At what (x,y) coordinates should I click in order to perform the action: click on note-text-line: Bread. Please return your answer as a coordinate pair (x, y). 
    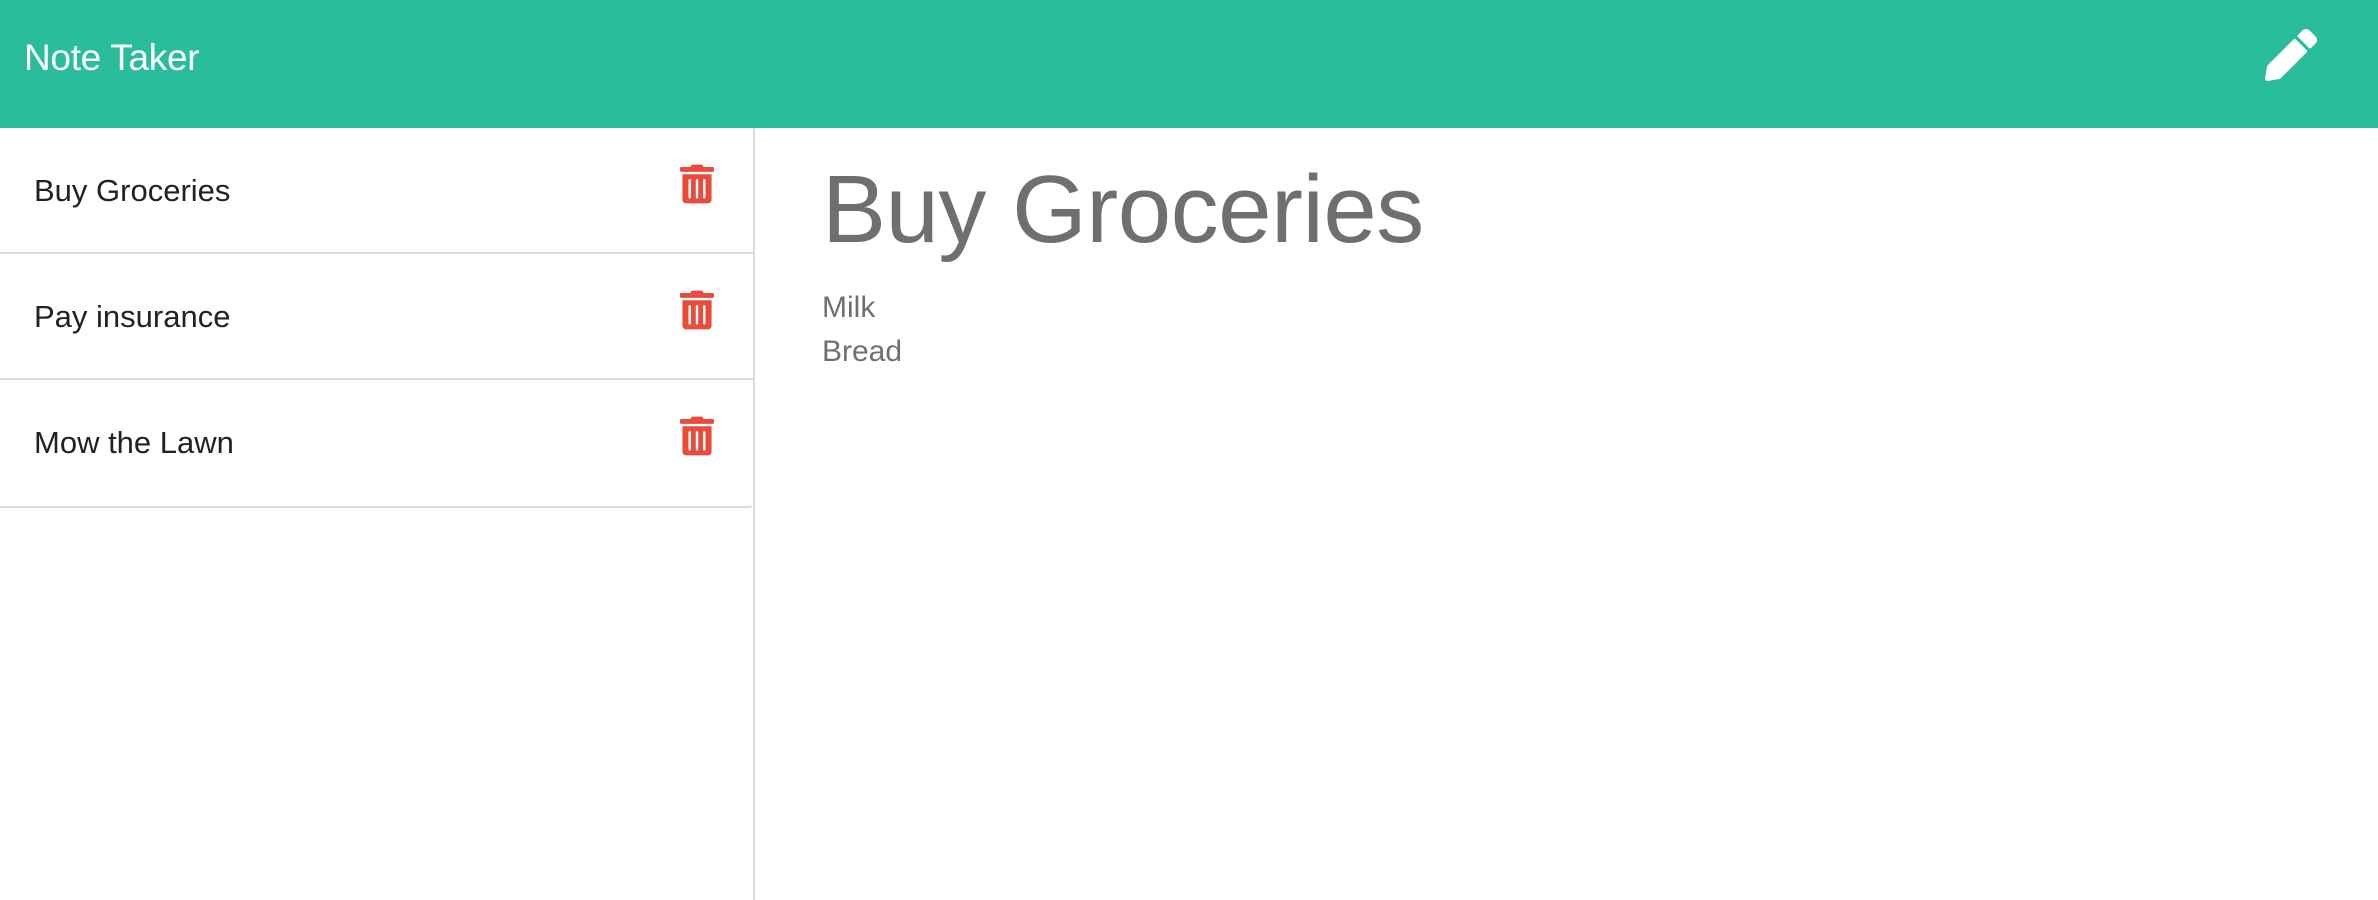
    Looking at the image, I should click on (862, 351).